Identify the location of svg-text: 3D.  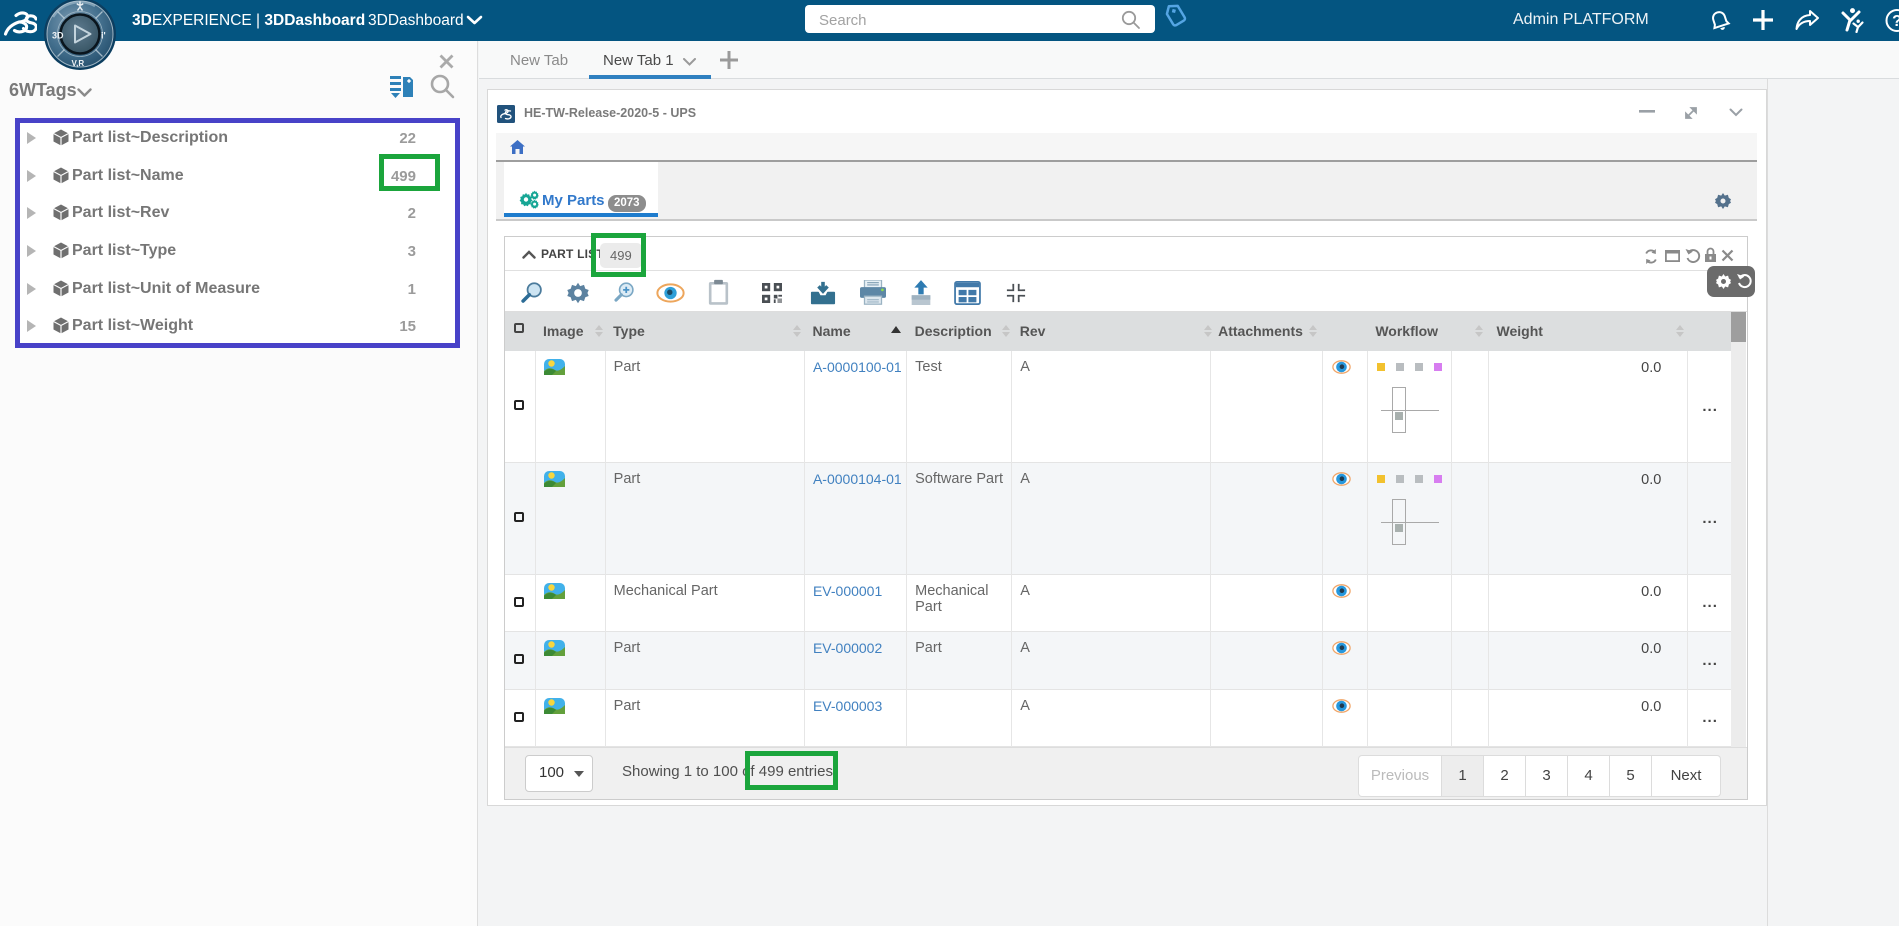
(58, 36).